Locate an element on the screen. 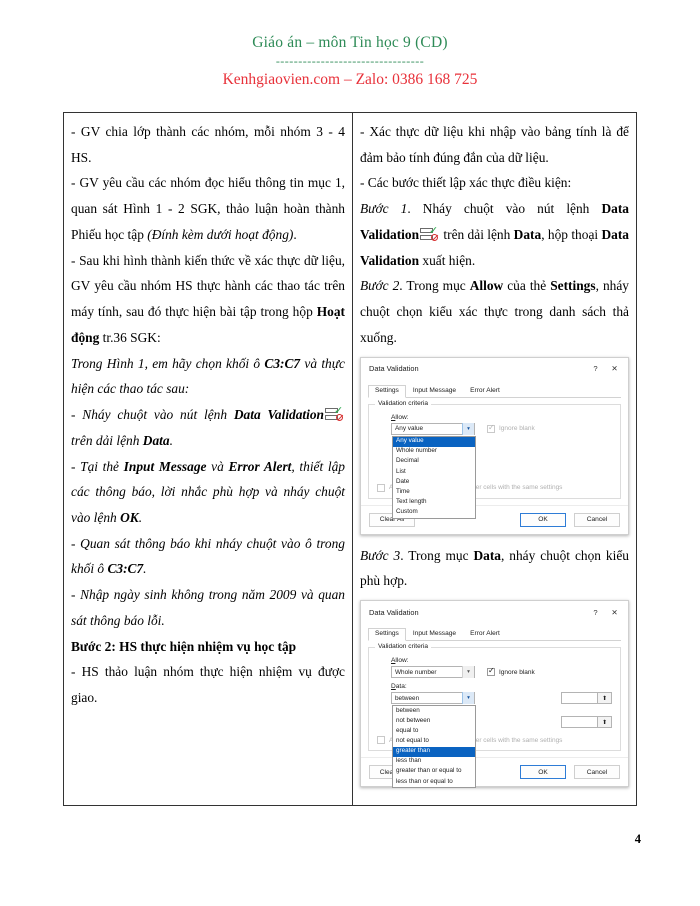 Image resolution: width=700 pixels, height=906 pixels. minimum-input is located at coordinates (579, 698).